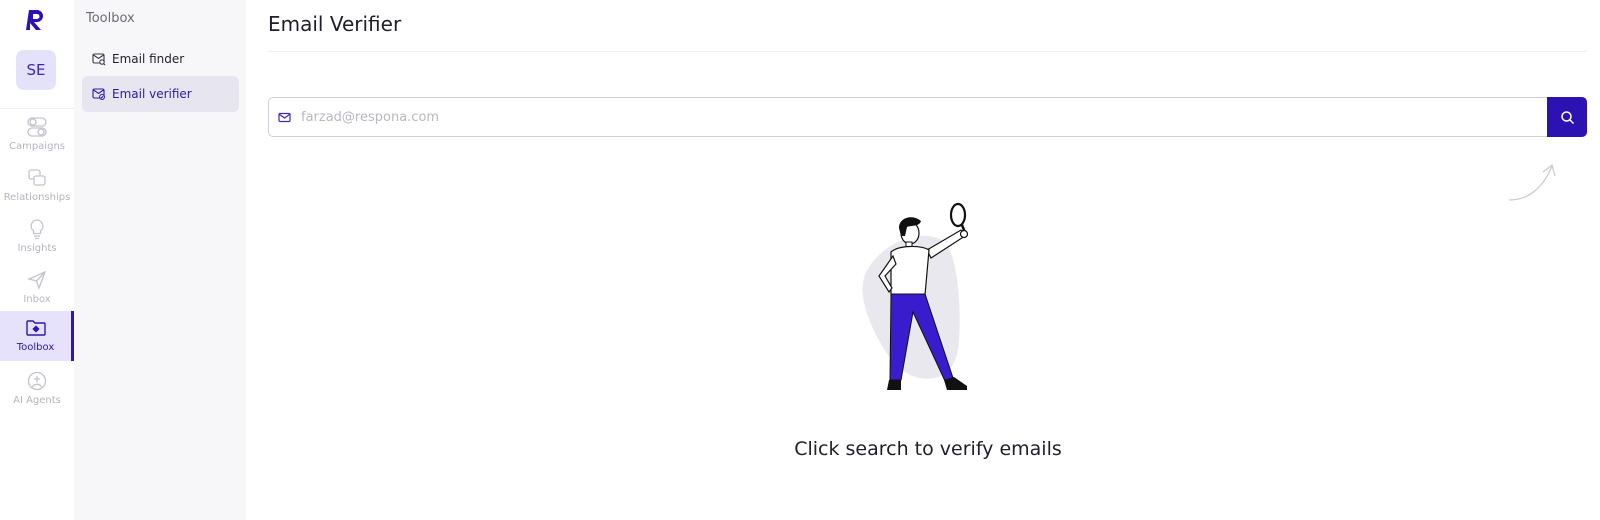 The image size is (1600, 520). I want to click on nav-label-toolbox: Toolbox, so click(35, 347).